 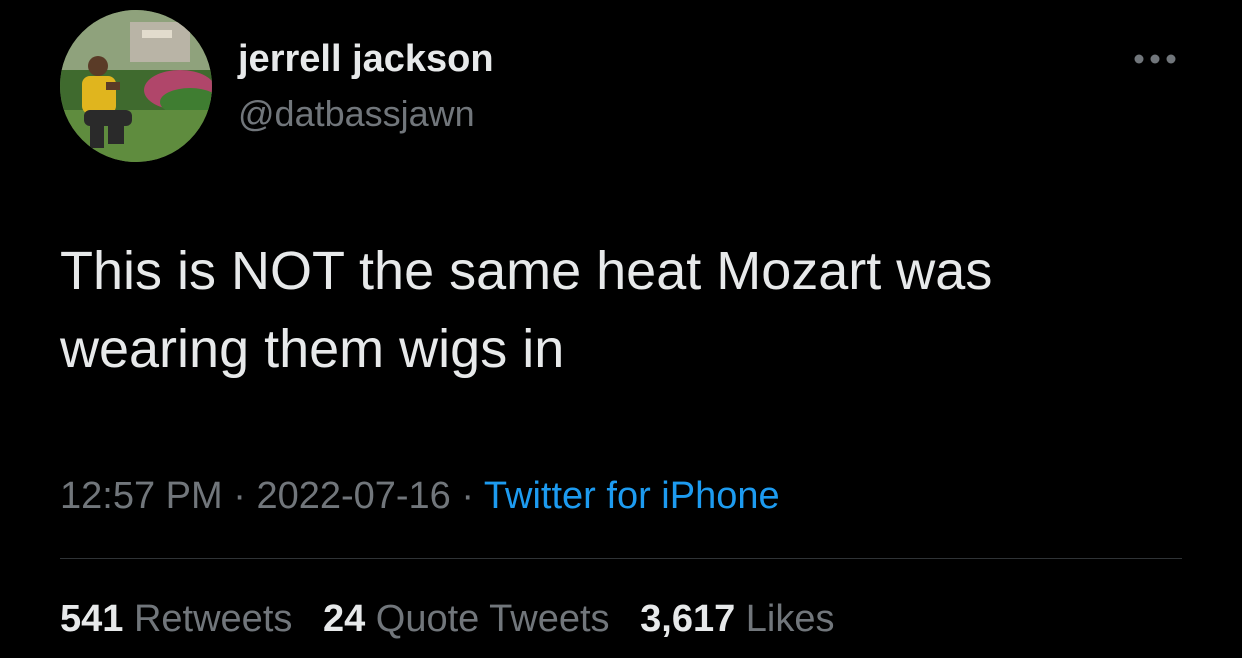 I want to click on divider, so click(x=621, y=558).